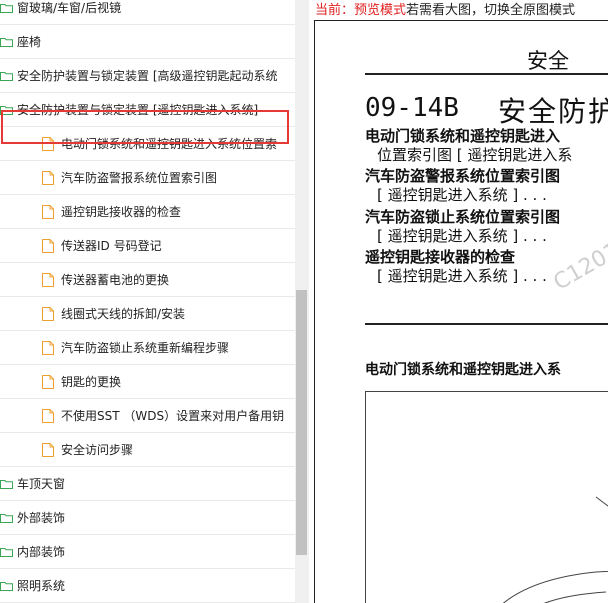  I want to click on tree-item-label: 传送器ID 号码登记, so click(111, 246).